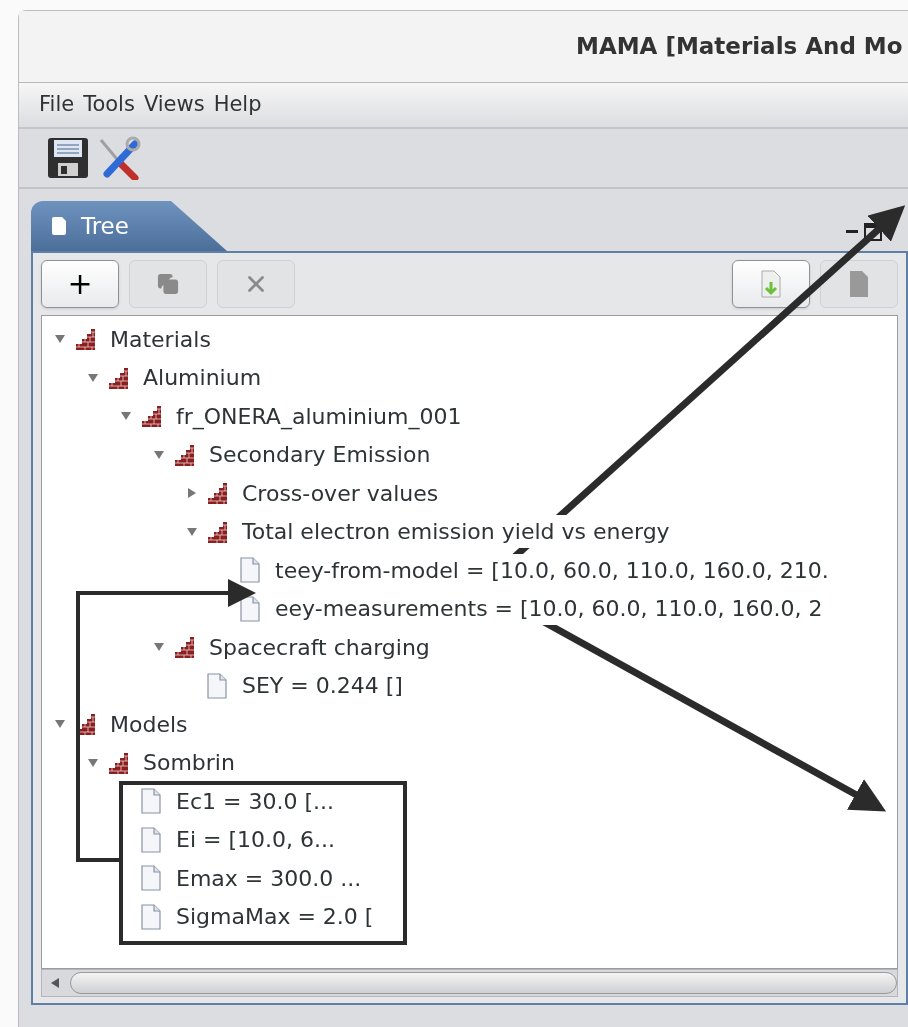  Describe the element at coordinates (469, 983) in the screenshot. I see `horizontal-scrollbar` at that location.